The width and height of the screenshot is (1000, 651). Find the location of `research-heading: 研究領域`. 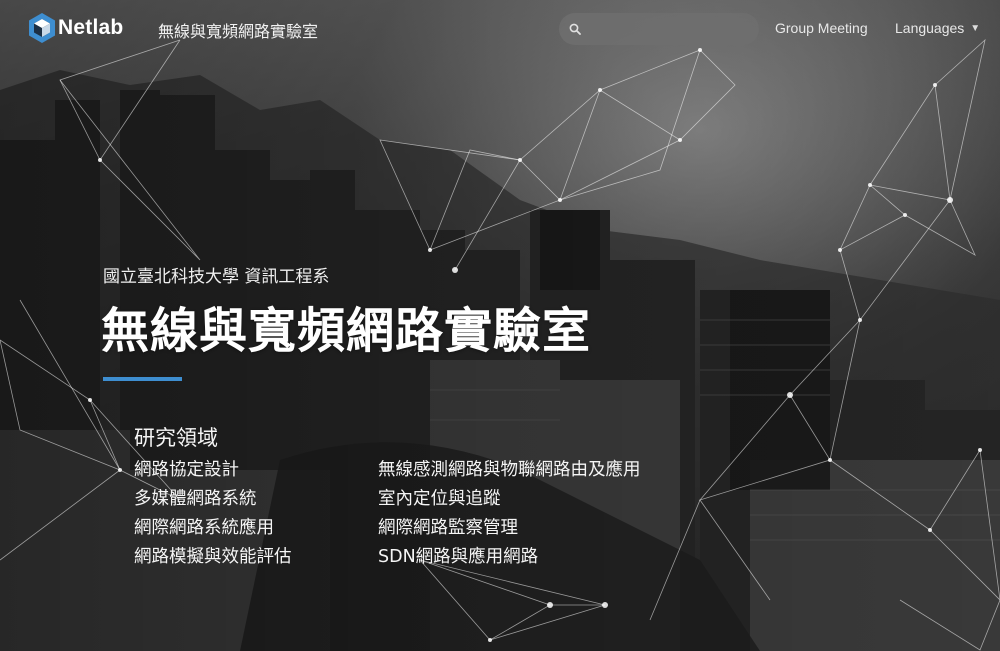

research-heading: 研究領域 is located at coordinates (176, 438).